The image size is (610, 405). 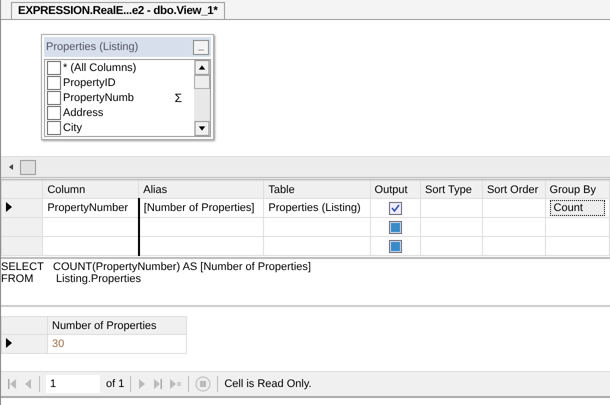 I want to click on column-name: Address, so click(x=83, y=112).